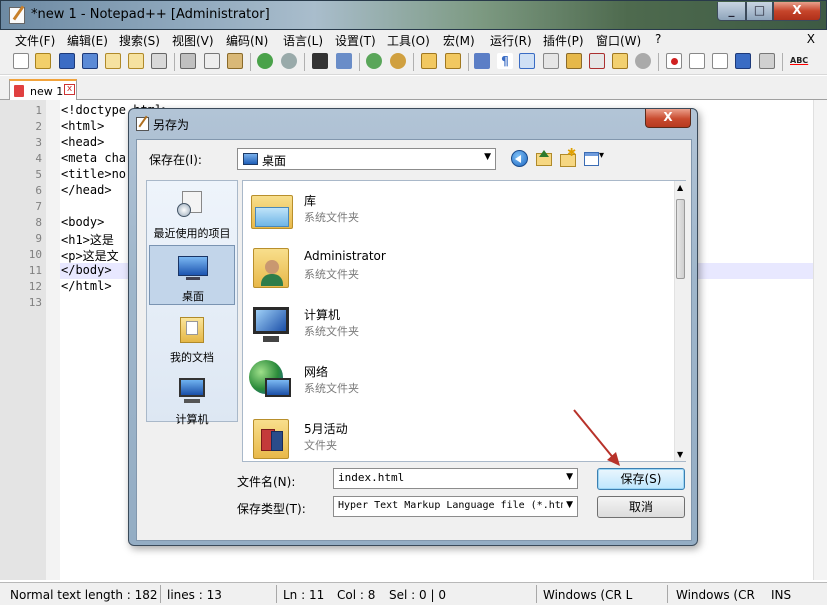  What do you see at coordinates (192, 213) in the screenshot?
I see `place-recent: 最近使用的项目` at bounding box center [192, 213].